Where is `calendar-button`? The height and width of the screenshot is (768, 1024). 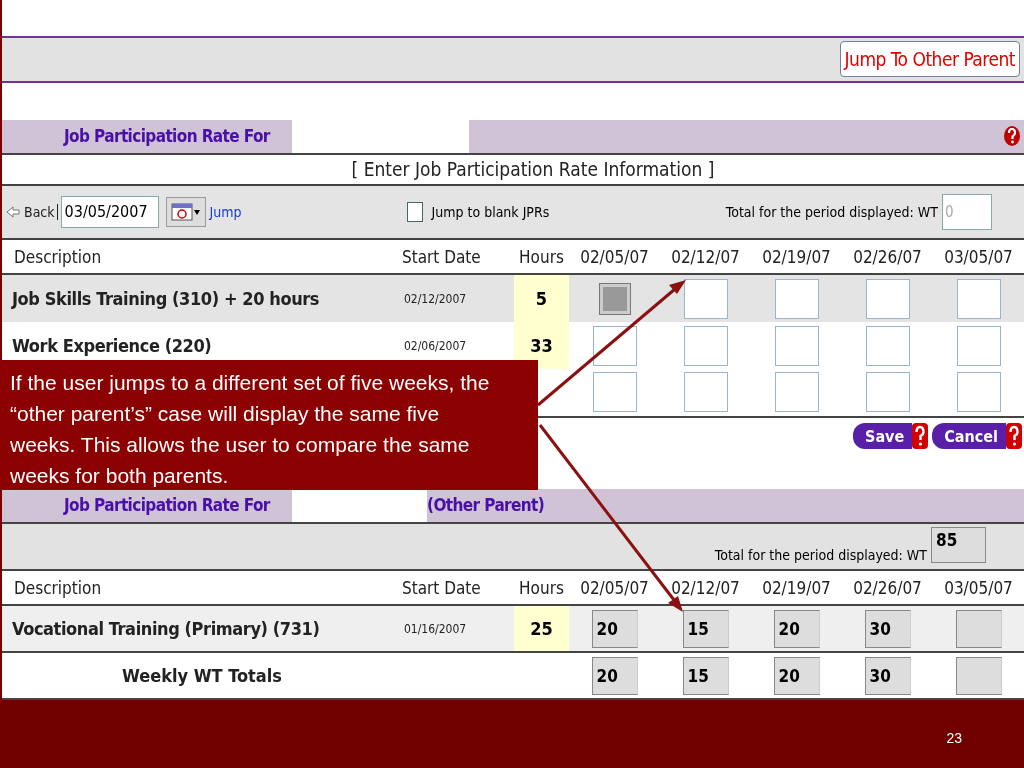
calendar-button is located at coordinates (185, 211).